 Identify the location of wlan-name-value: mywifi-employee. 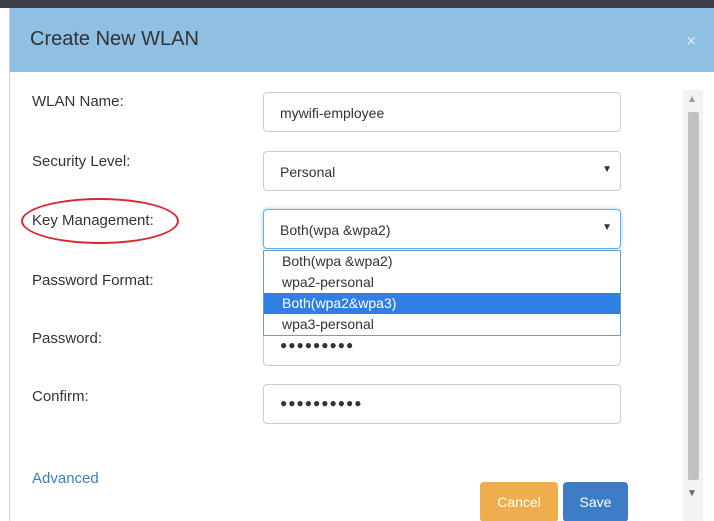
(332, 113).